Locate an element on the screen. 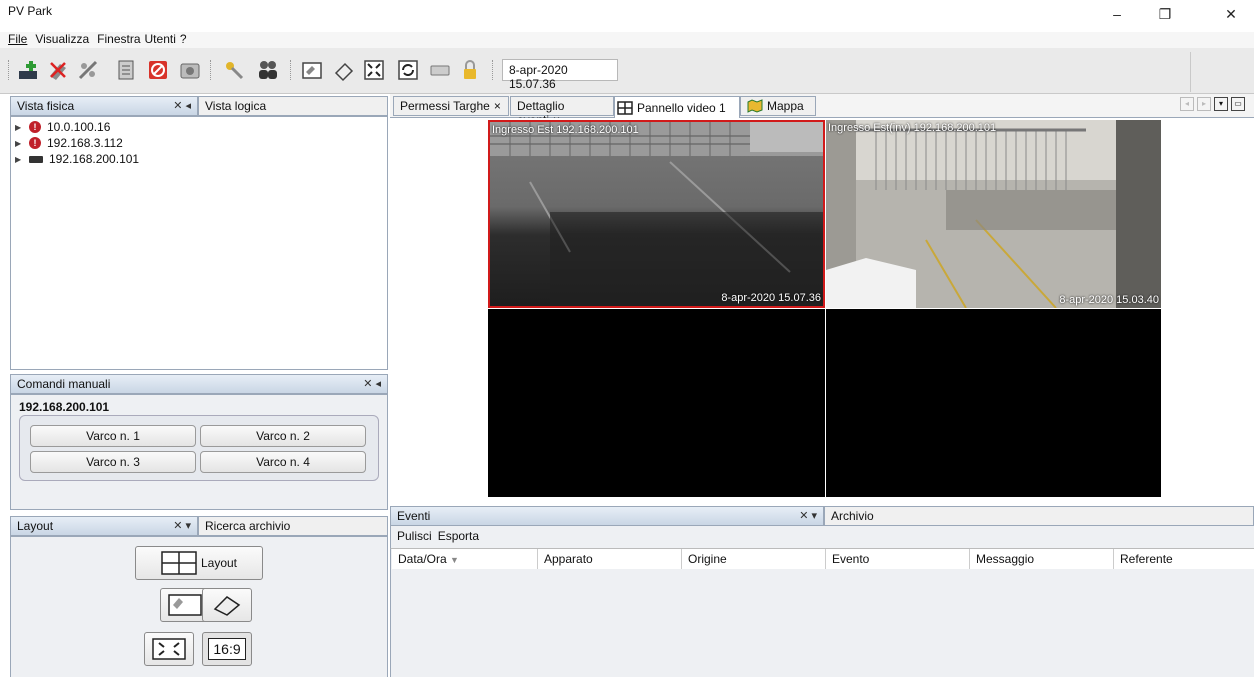 This screenshot has width=1254, height=677. scroll-left-icon: ◂ is located at coordinates (1187, 104).